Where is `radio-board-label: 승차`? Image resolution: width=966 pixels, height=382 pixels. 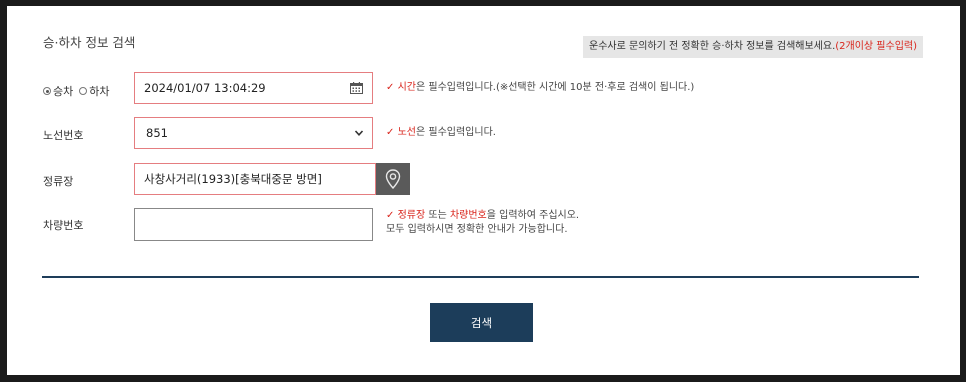
radio-board-label: 승차 is located at coordinates (63, 91).